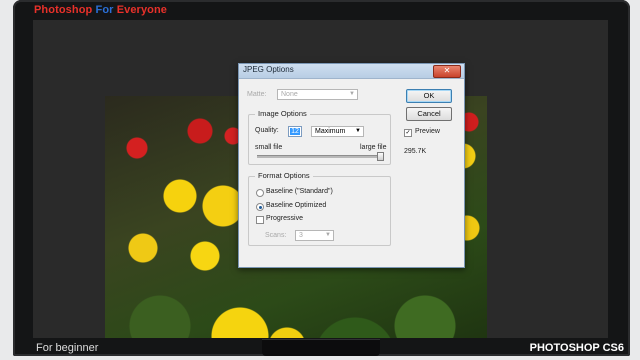 Image resolution: width=640 pixels, height=360 pixels. Describe the element at coordinates (63, 10) in the screenshot. I see `banner-part-photoshop: Photoshop` at that location.